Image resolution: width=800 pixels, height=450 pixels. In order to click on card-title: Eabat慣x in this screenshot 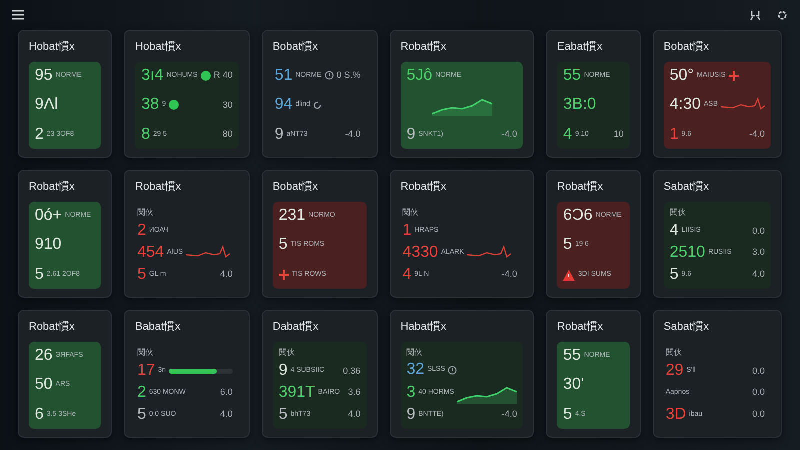, I will do `click(580, 47)`.